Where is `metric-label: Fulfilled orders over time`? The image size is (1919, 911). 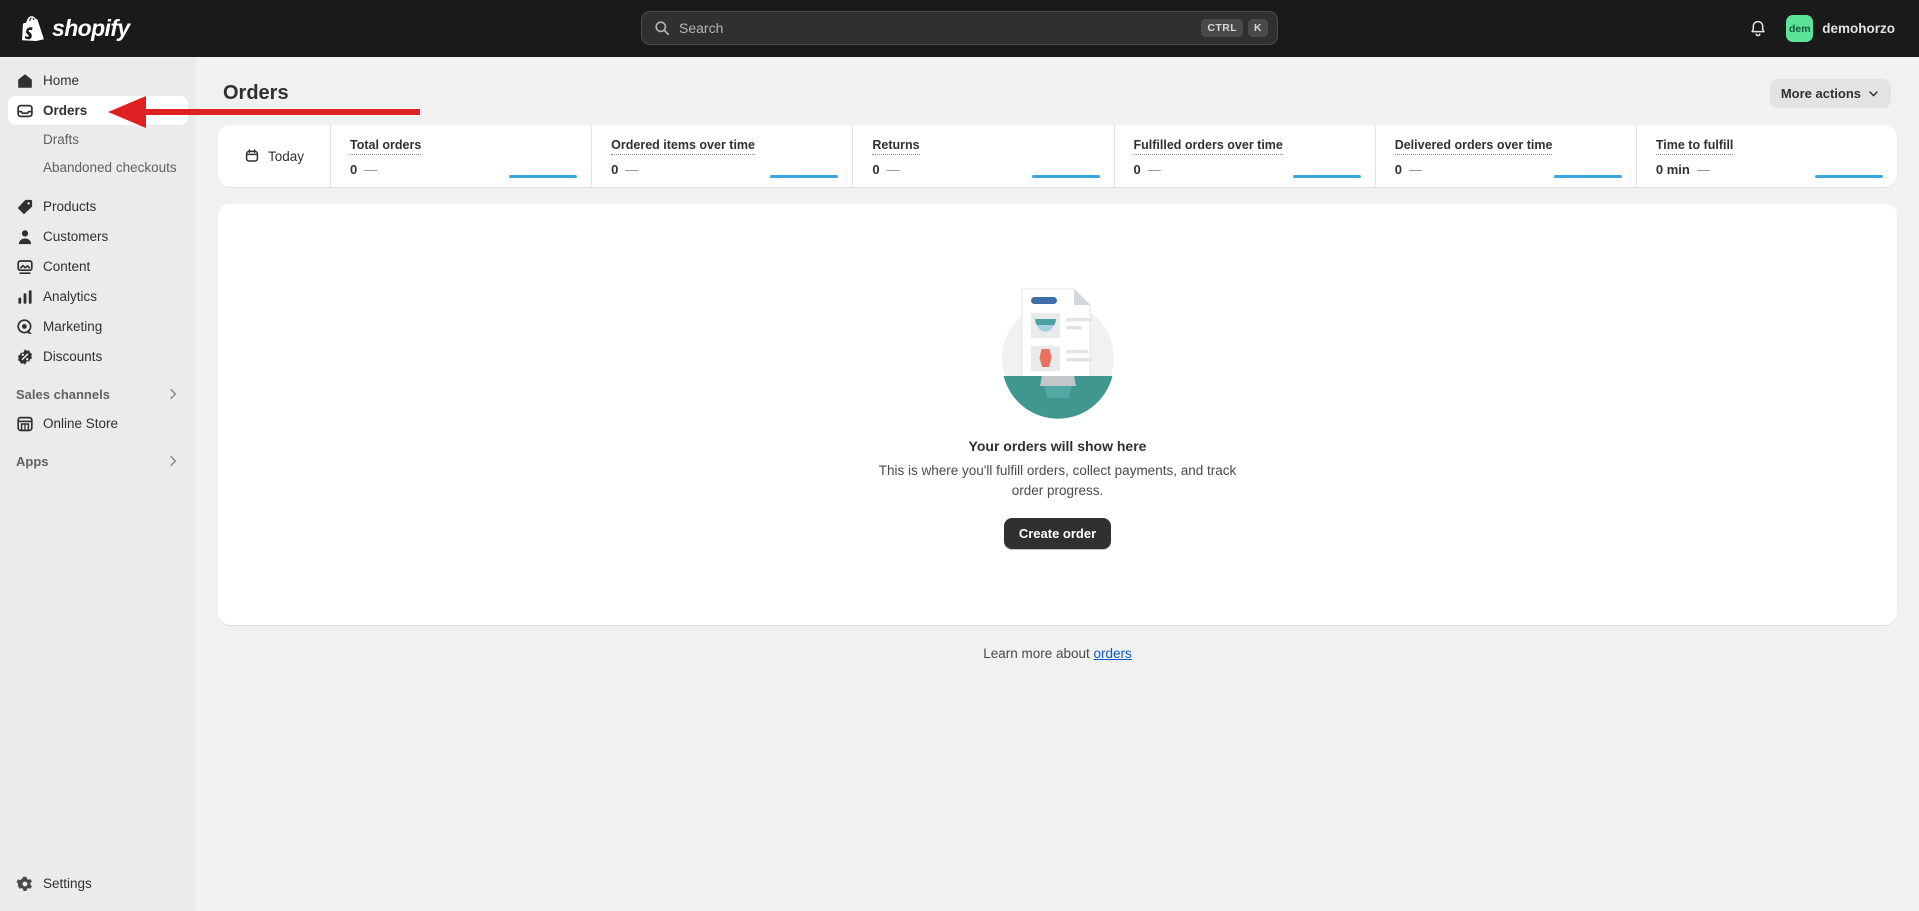
metric-label: Fulfilled orders over time is located at coordinates (1208, 146).